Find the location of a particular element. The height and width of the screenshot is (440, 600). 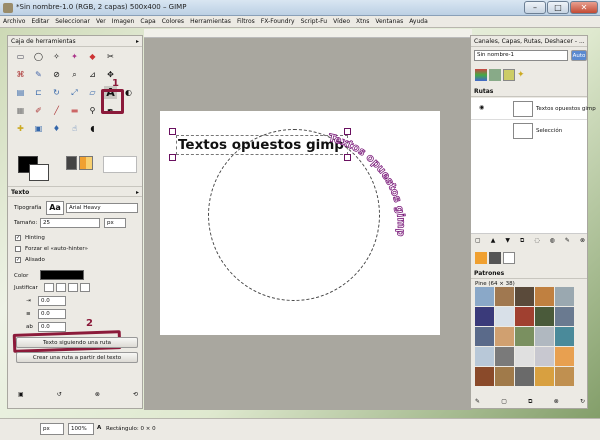

menu-filtros: Filtros is located at coordinates (246, 22).